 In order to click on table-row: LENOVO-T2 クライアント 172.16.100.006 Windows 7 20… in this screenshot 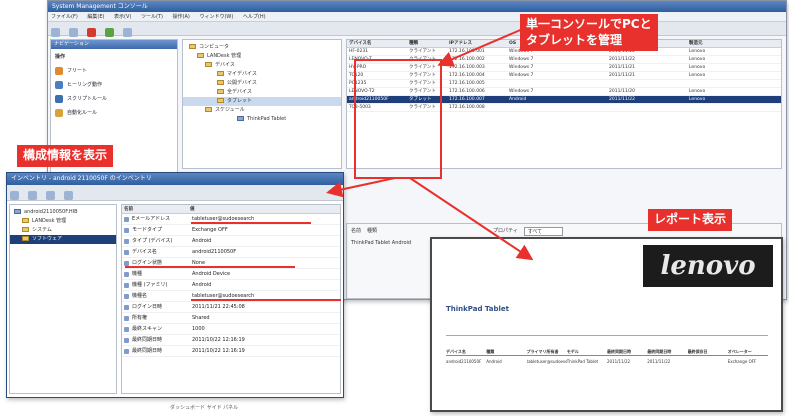, I will do `click(564, 92)`.